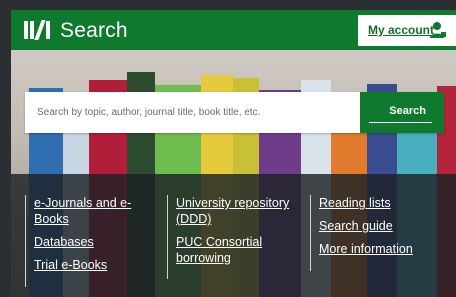 This screenshot has height=297, width=456. I want to click on my-account-link: My account, so click(401, 30).